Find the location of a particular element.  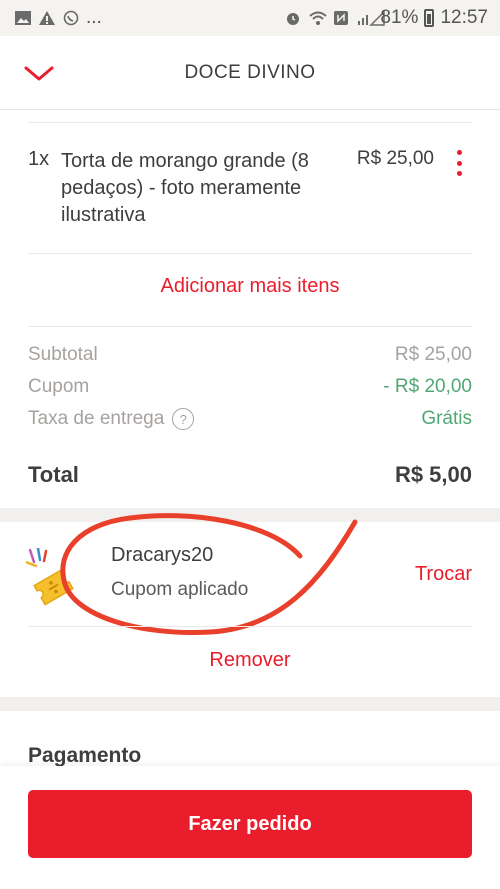

wifi-icon is located at coordinates (318, 18).